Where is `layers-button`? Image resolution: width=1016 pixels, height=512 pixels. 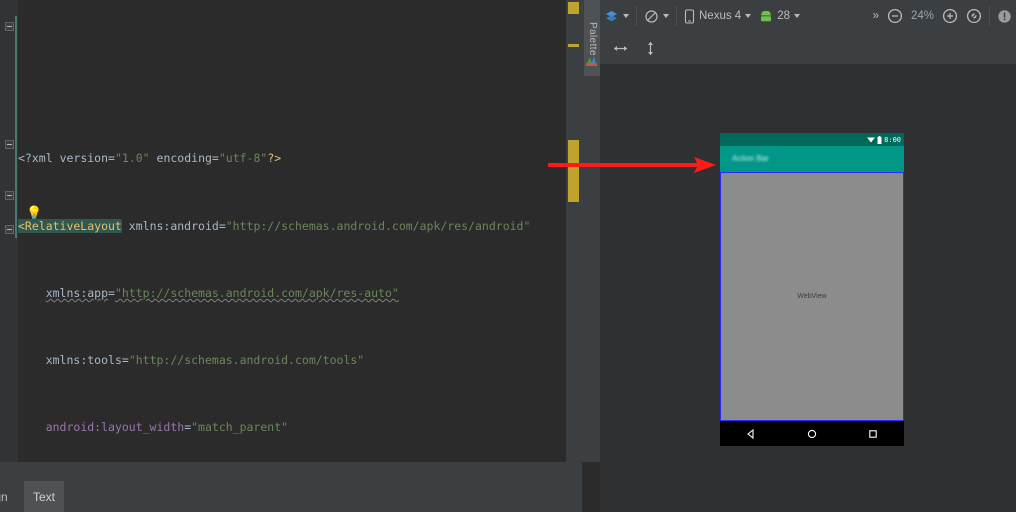 layers-button is located at coordinates (616, 16).